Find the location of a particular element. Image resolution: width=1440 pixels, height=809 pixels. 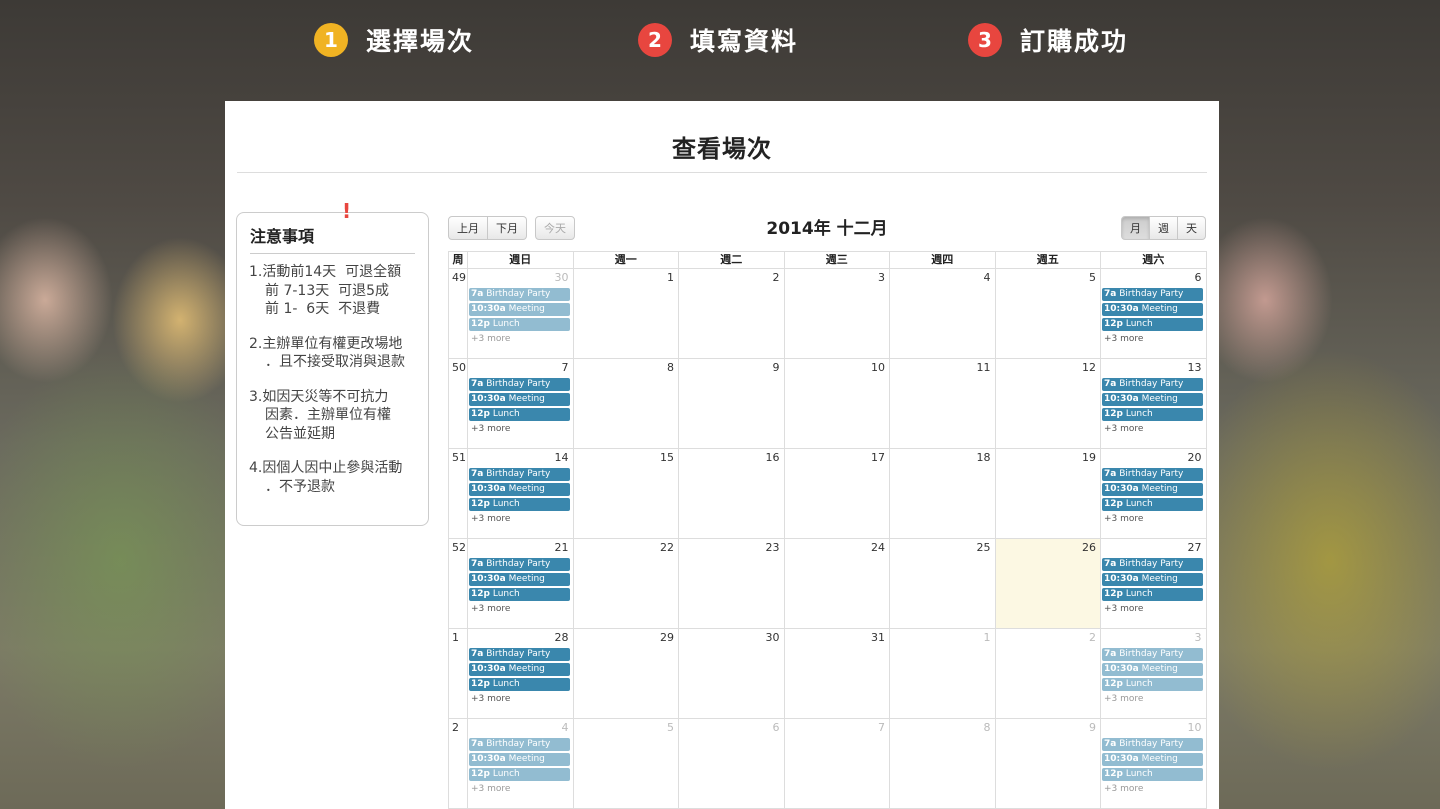

event-time: 12p is located at coordinates (480, 324).